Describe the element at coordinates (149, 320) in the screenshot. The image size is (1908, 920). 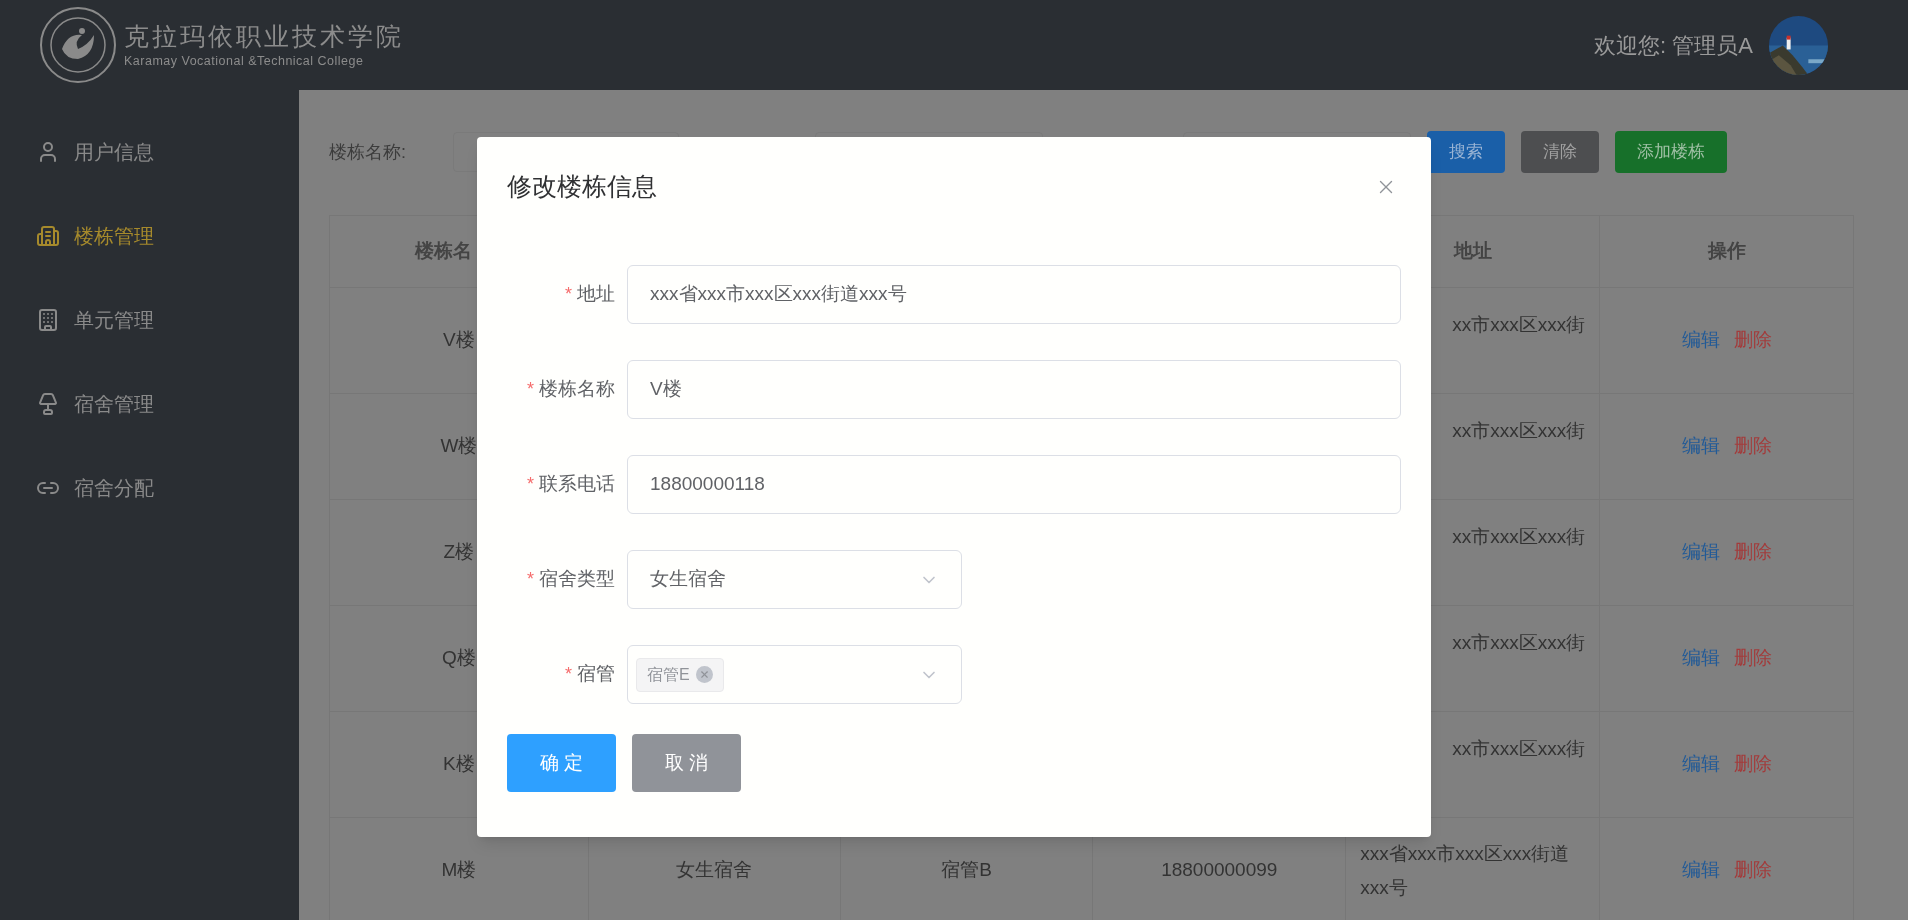
I see `sidebar-item: 单元管理` at that location.